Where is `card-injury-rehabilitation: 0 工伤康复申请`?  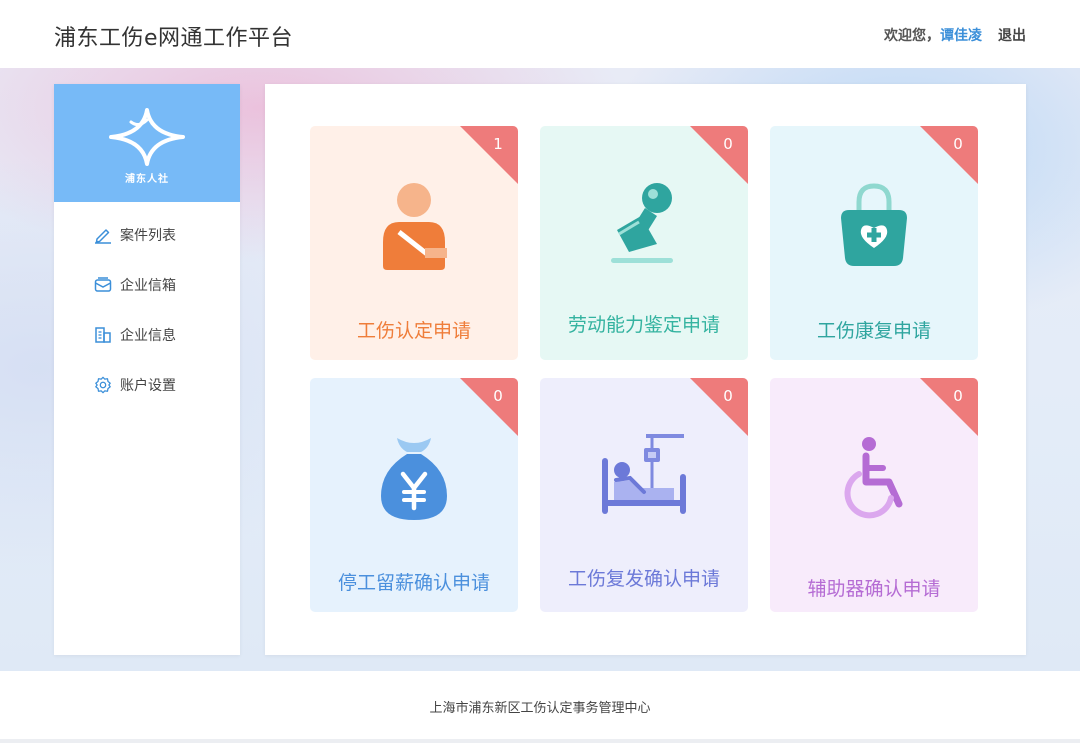 card-injury-rehabilitation: 0 工伤康复申请 is located at coordinates (874, 243).